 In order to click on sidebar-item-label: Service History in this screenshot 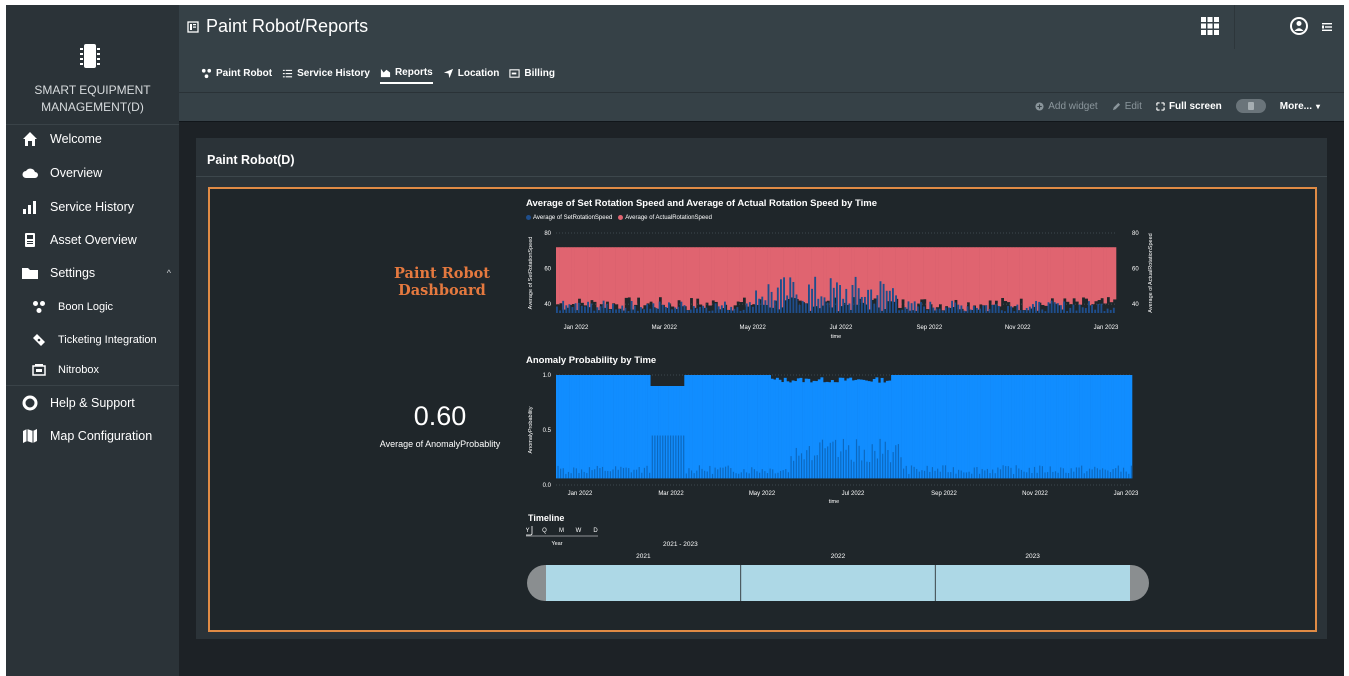, I will do `click(92, 207)`.